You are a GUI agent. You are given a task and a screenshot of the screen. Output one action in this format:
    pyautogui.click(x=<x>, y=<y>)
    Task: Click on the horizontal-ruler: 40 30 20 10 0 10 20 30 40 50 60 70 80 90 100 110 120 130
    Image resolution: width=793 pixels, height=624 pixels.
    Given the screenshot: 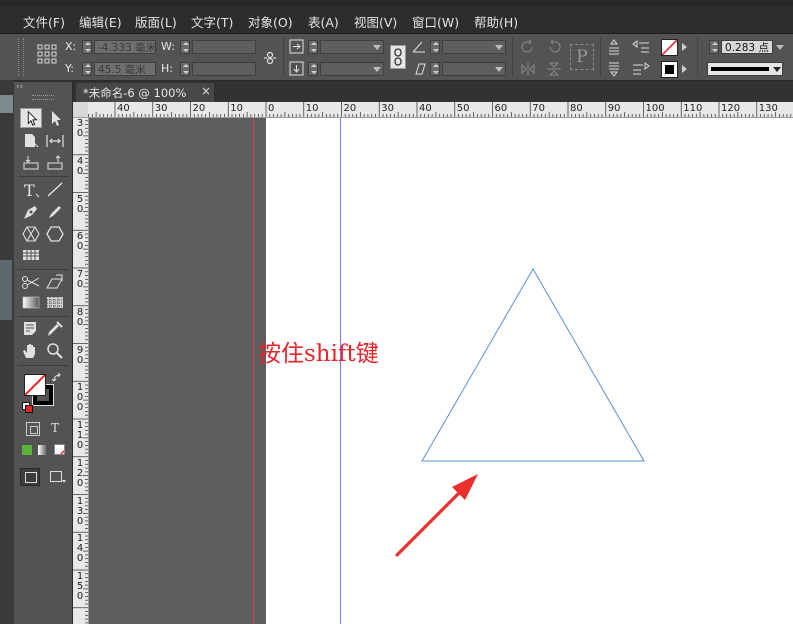 What is the action you would take?
    pyautogui.click(x=440, y=110)
    